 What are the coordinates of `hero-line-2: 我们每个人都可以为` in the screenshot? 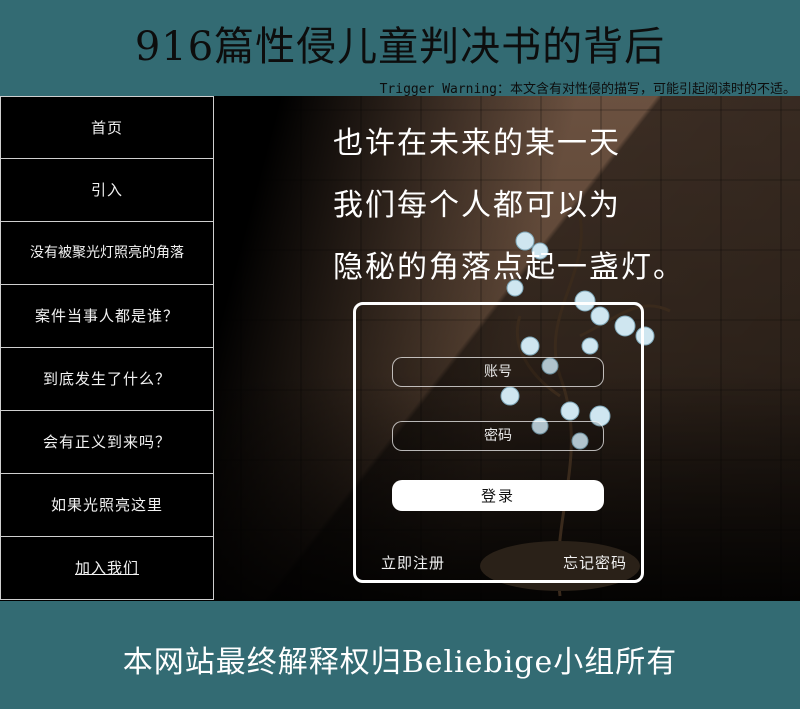 It's located at (477, 205).